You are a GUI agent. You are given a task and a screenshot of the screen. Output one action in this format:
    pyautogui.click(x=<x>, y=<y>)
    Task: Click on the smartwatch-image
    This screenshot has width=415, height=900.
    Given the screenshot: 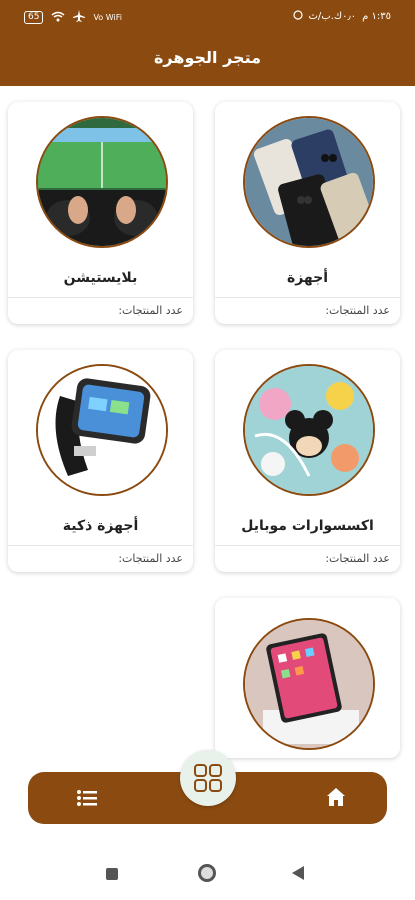 What is the action you would take?
    pyautogui.click(x=102, y=430)
    